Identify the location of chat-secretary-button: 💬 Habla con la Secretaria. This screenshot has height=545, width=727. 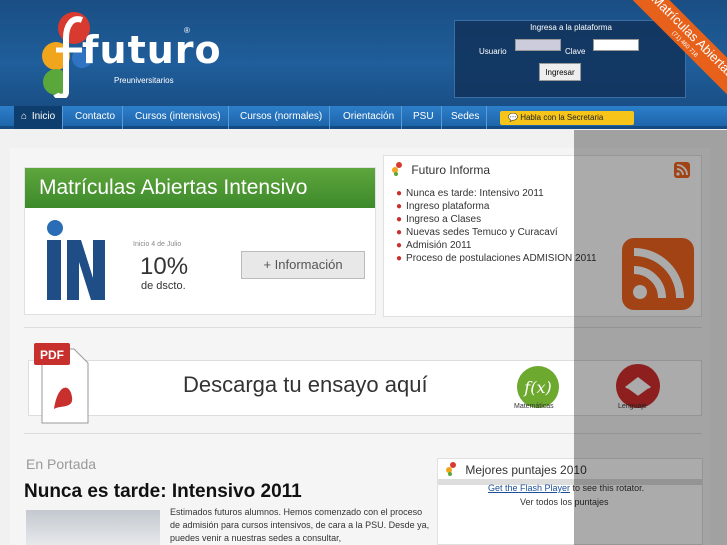
(567, 118).